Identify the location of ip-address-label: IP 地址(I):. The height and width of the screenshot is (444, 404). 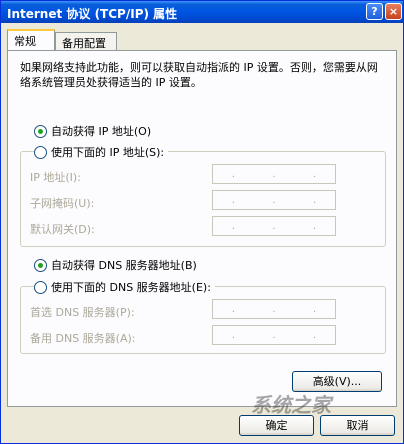
(55, 177).